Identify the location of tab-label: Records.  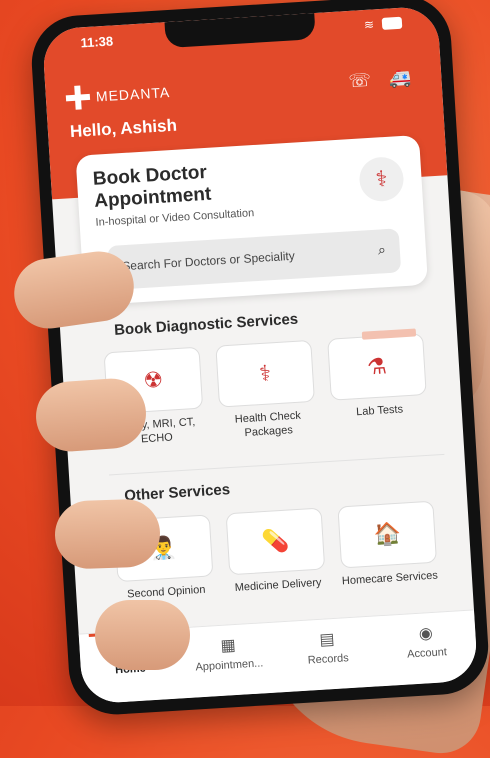
(328, 659).